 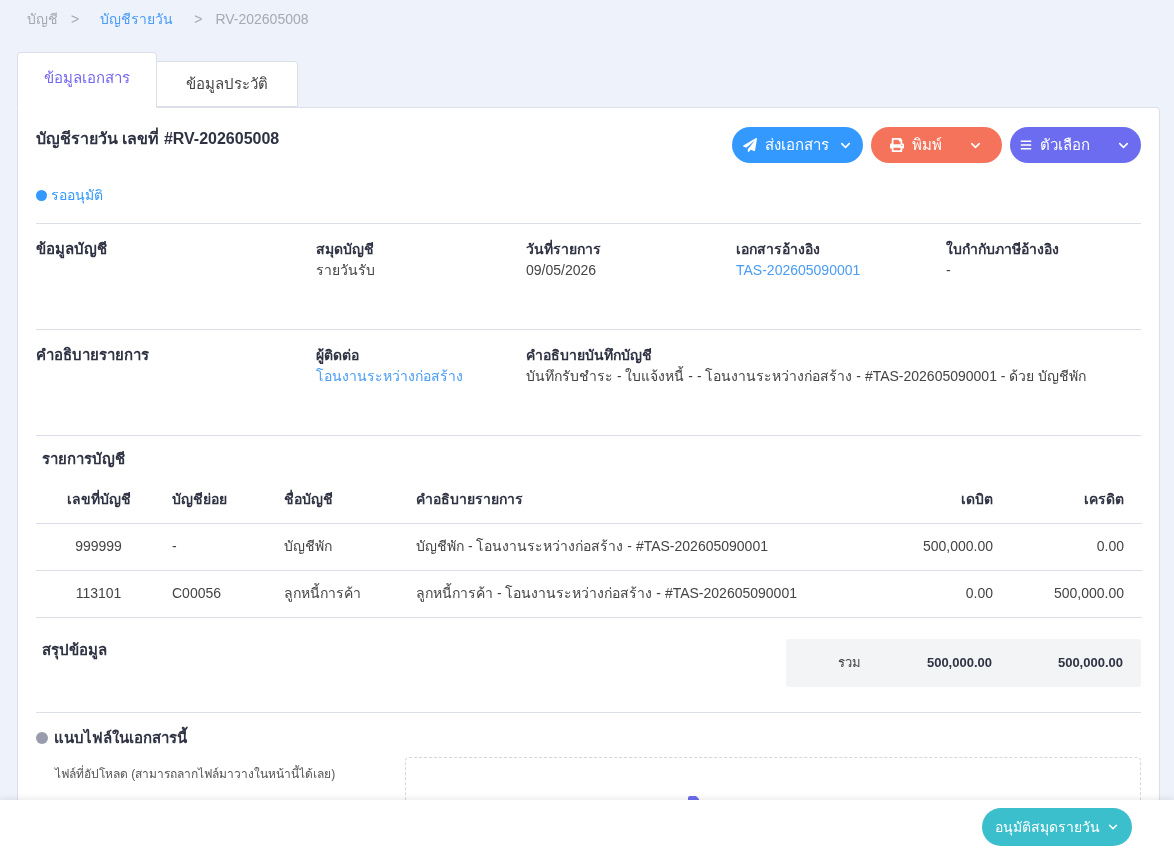 What do you see at coordinates (42, 19) in the screenshot?
I see `breadcrumb-item: บัญชี` at bounding box center [42, 19].